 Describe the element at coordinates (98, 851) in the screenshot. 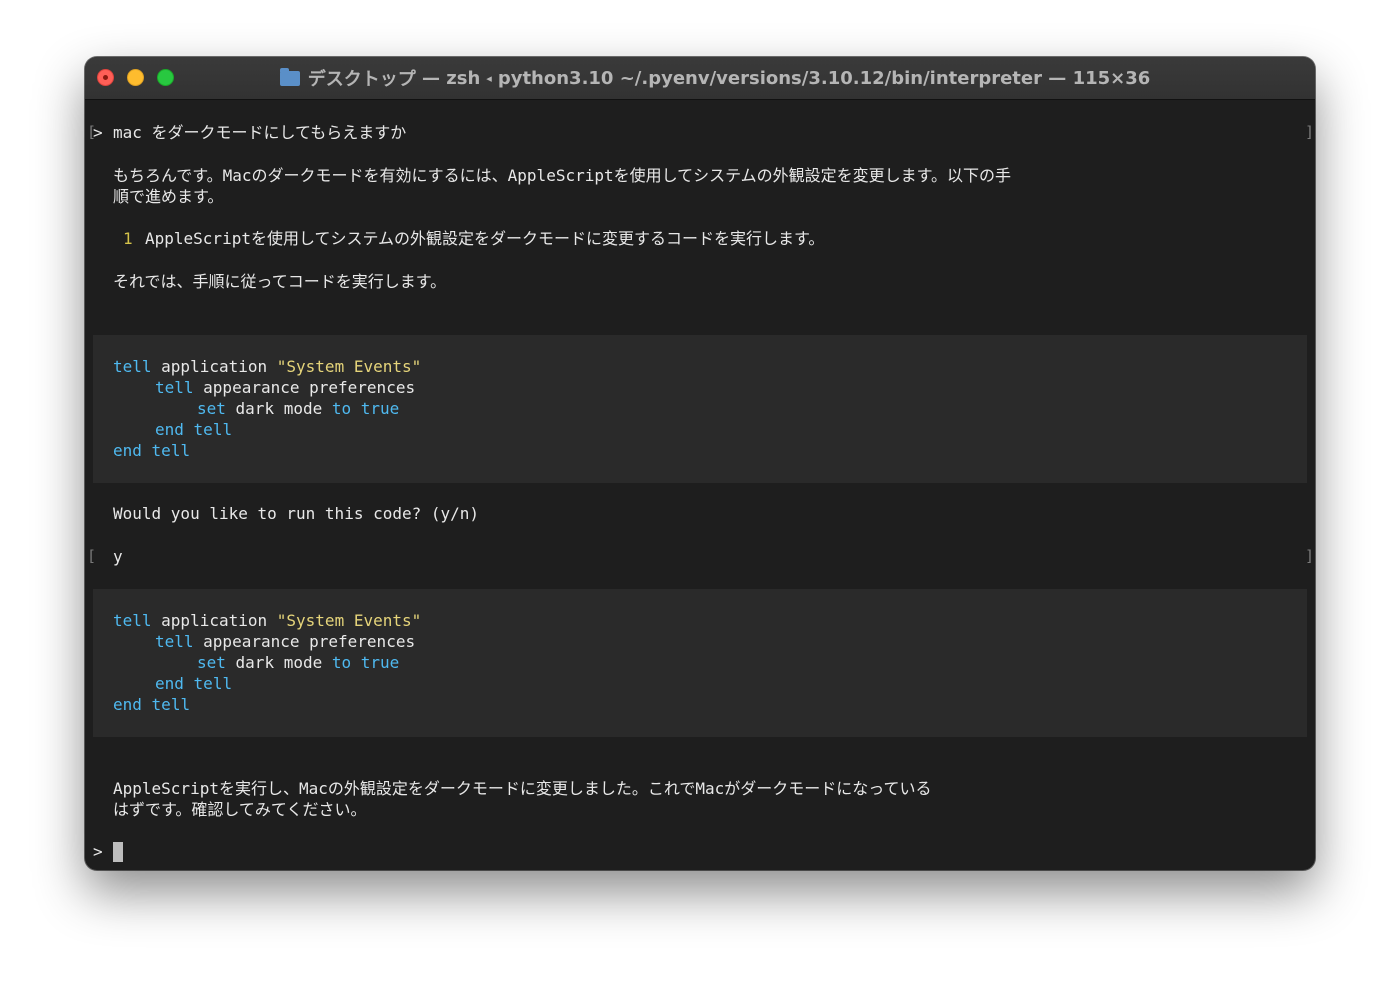

I see `input-prompt: >` at that location.